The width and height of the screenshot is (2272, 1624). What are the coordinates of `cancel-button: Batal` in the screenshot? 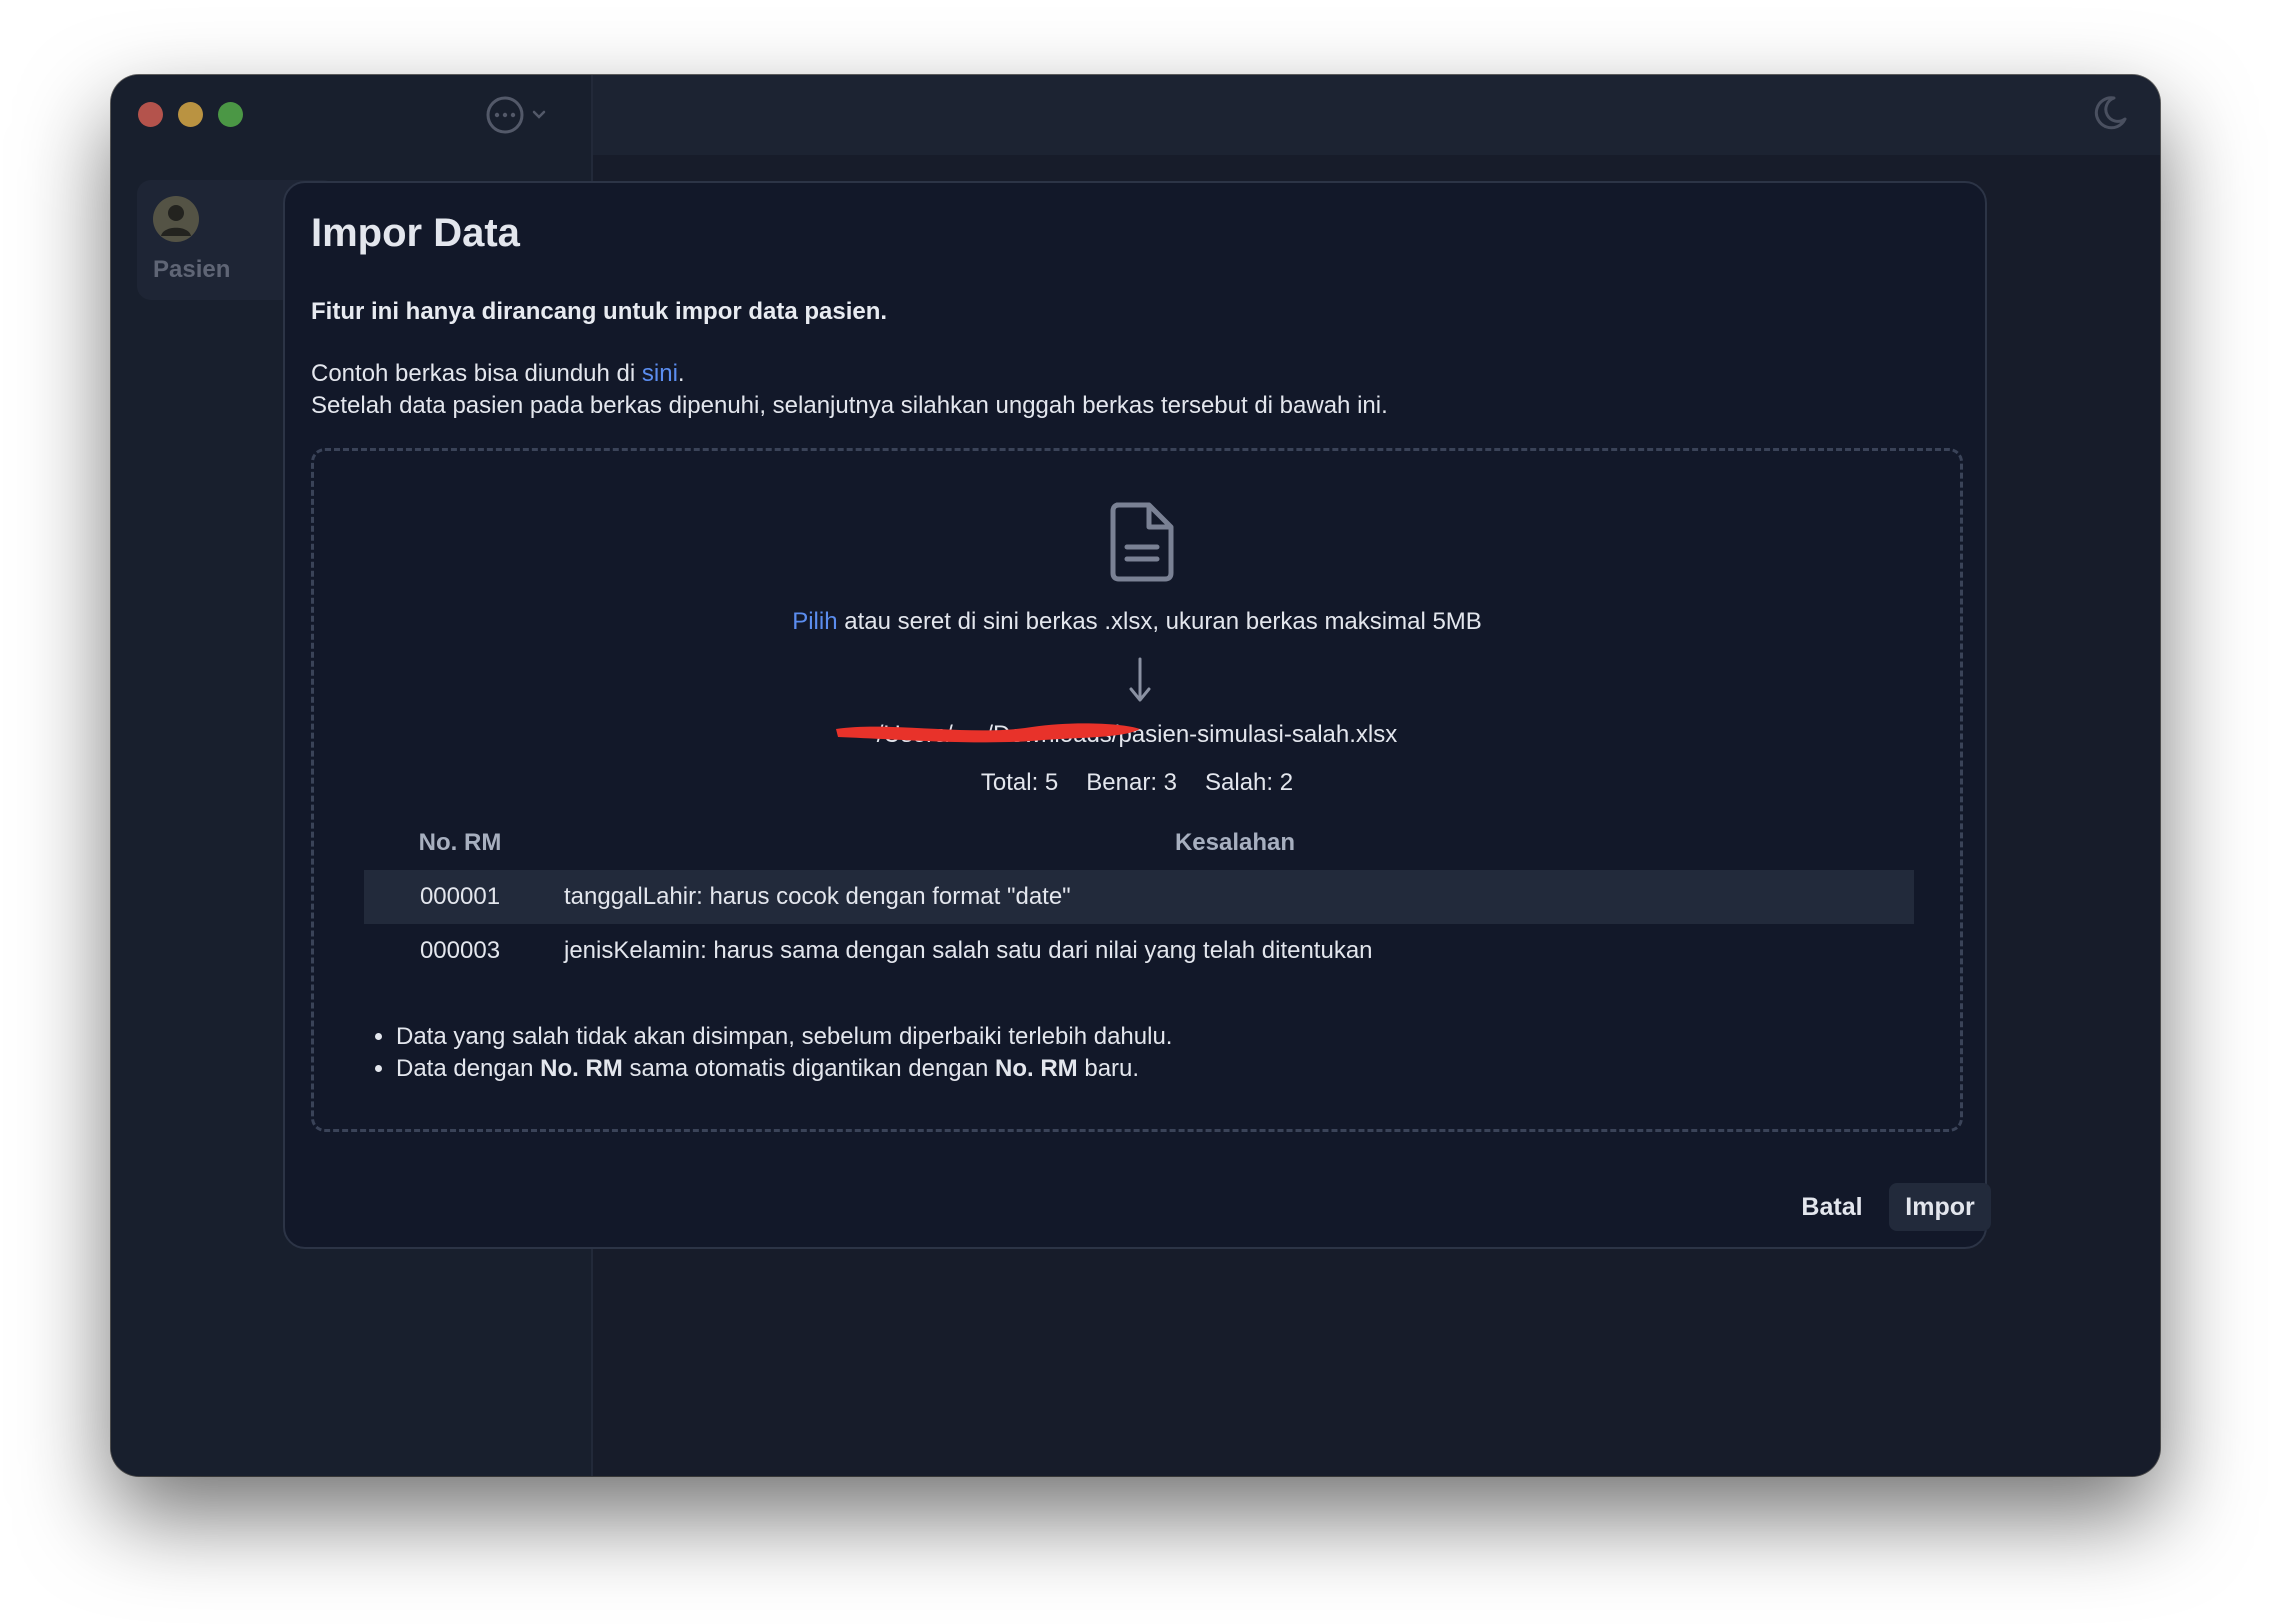 It's located at (1832, 1207).